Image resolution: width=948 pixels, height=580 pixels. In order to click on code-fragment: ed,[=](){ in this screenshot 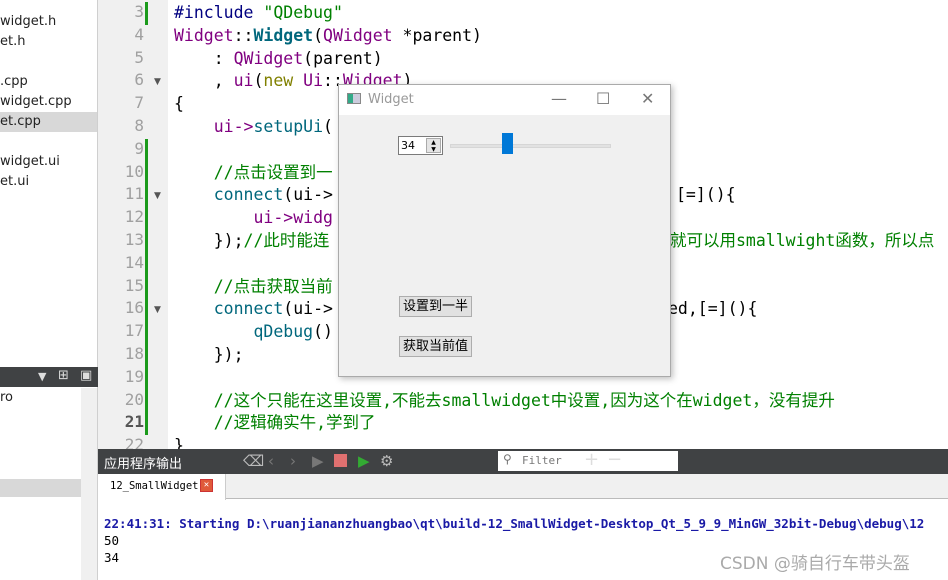, I will do `click(713, 309)`.